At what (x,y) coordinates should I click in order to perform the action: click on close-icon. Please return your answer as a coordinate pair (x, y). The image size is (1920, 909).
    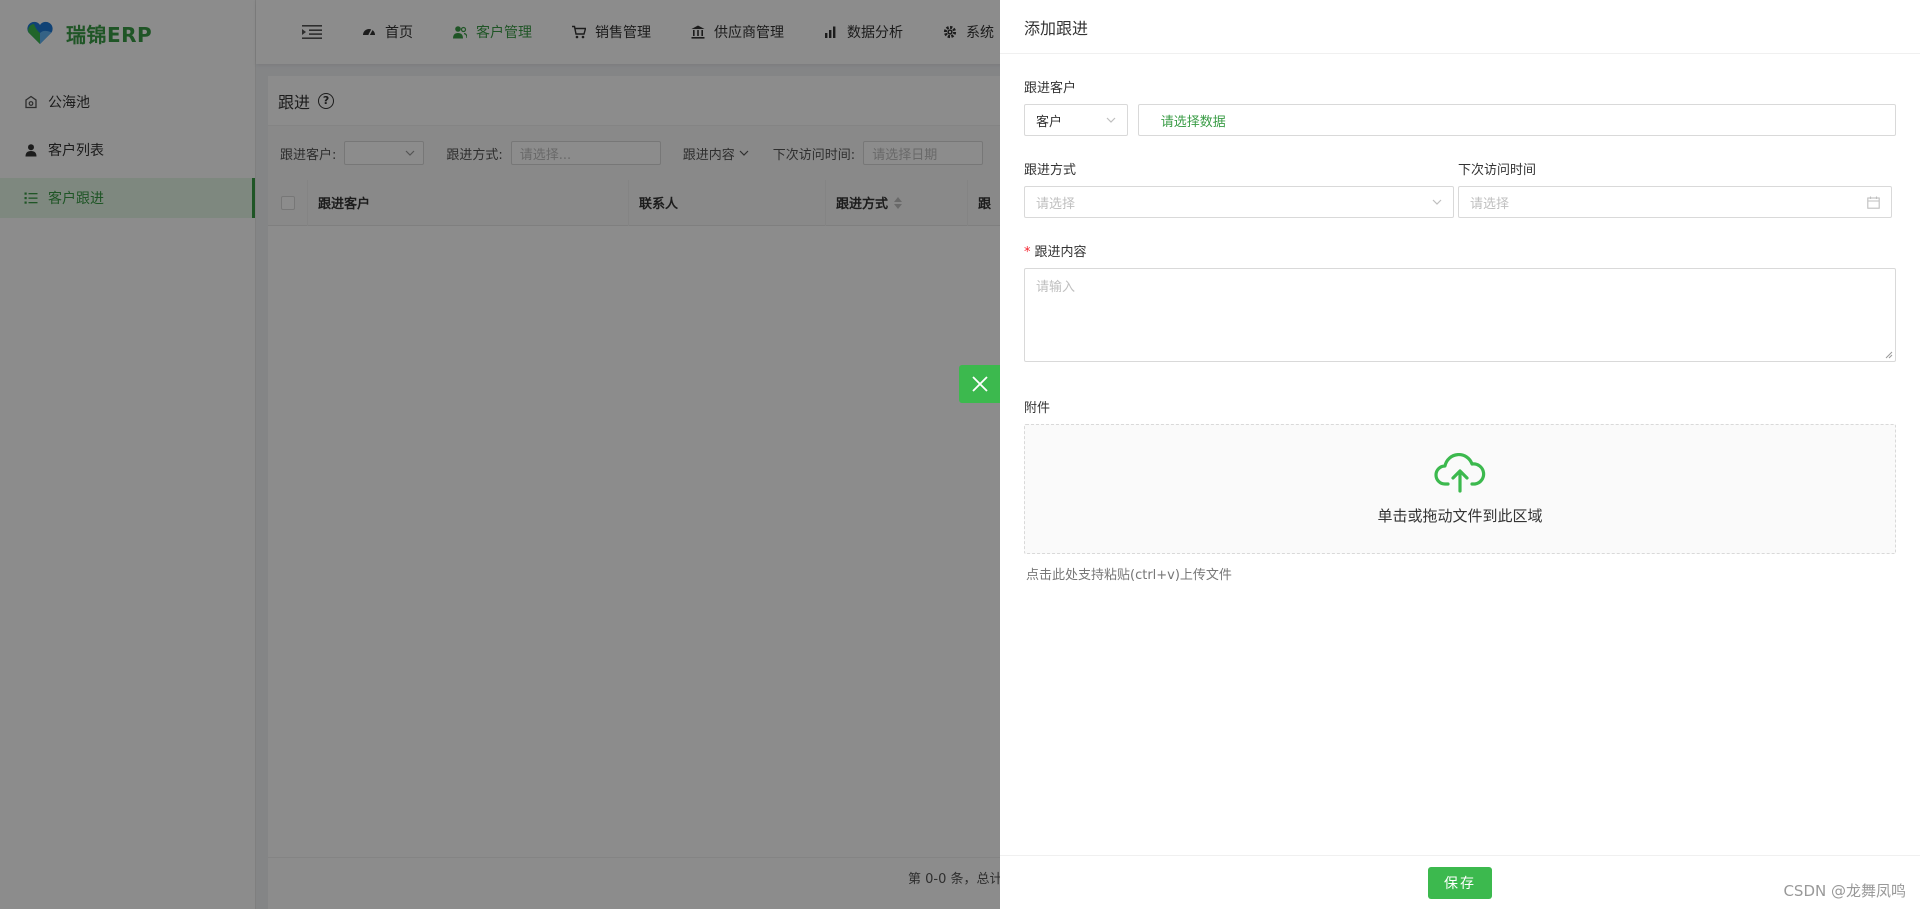
    Looking at the image, I should click on (979, 384).